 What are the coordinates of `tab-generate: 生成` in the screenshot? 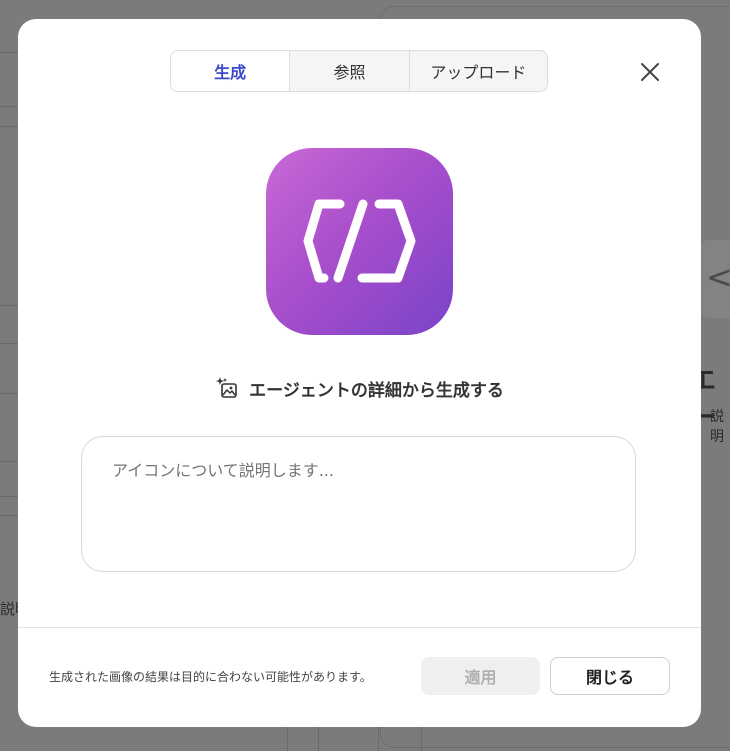 It's located at (231, 71).